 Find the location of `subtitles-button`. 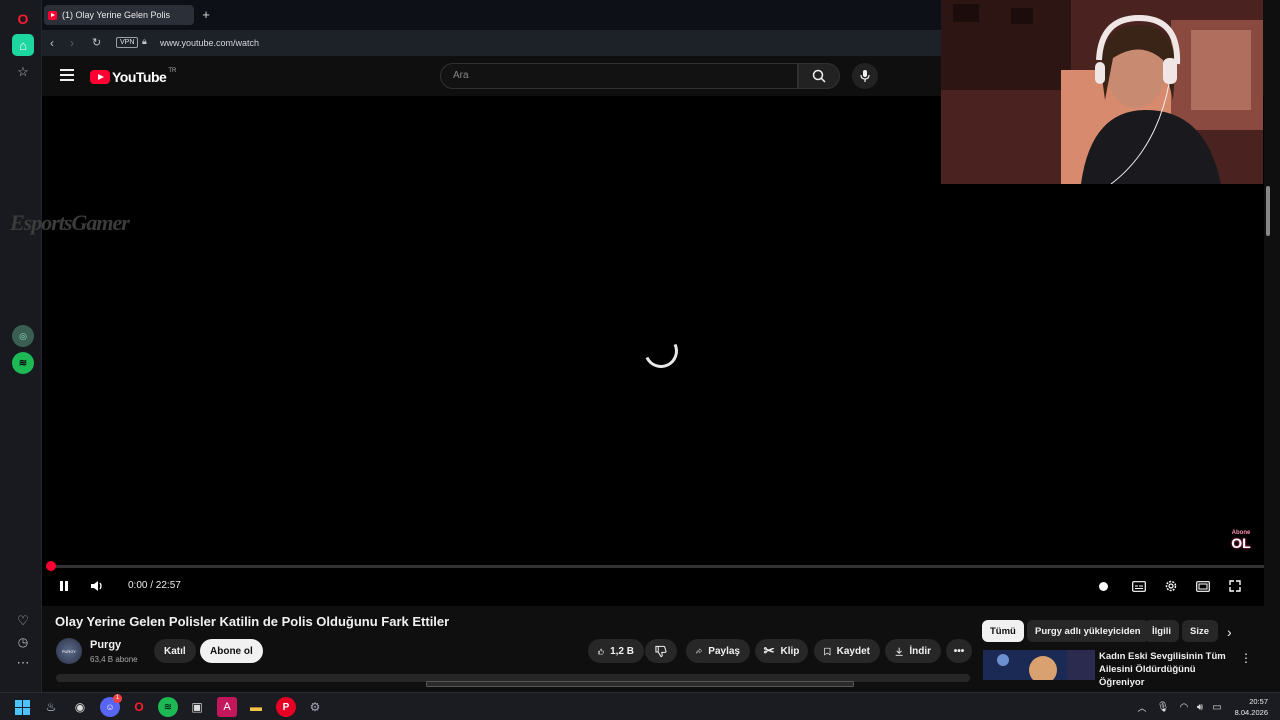

subtitles-button is located at coordinates (1139, 586).